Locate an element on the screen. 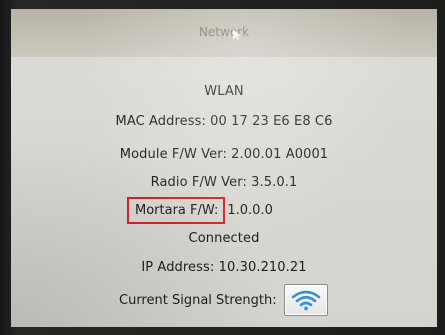  page-title: Network is located at coordinates (224, 32).